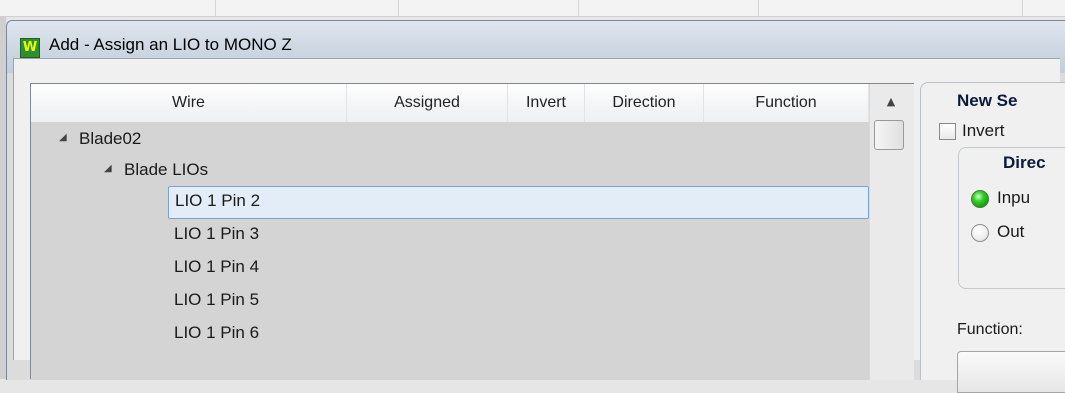  What do you see at coordinates (546, 103) in the screenshot?
I see `column-header-invert: Invert` at bounding box center [546, 103].